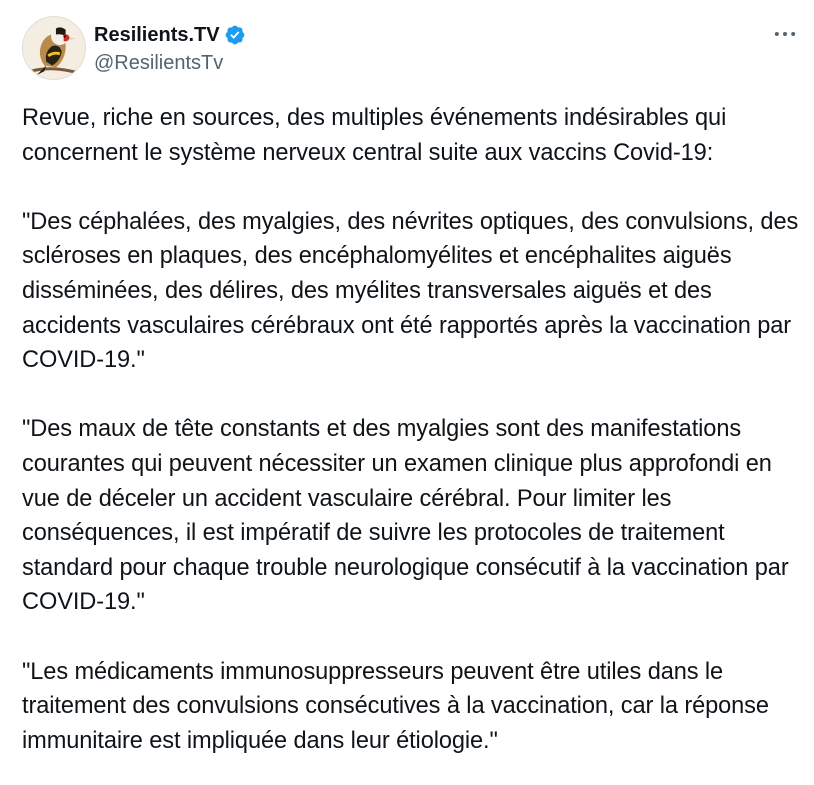 This screenshot has height=785, width=814. What do you see at coordinates (157, 35) in the screenshot?
I see `display-name: Resilients.TV` at bounding box center [157, 35].